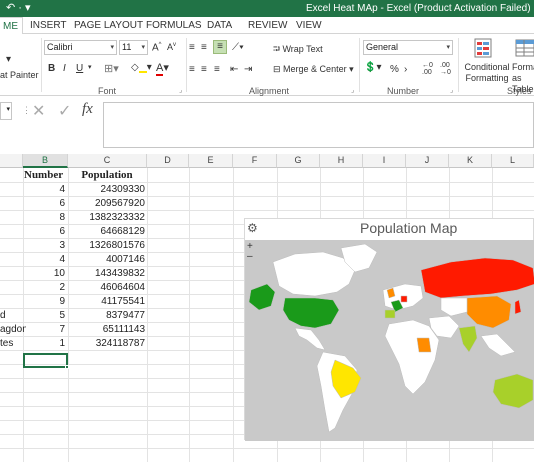 The height and width of the screenshot is (462, 534). I want to click on comma-style-button: ›, so click(405, 69).